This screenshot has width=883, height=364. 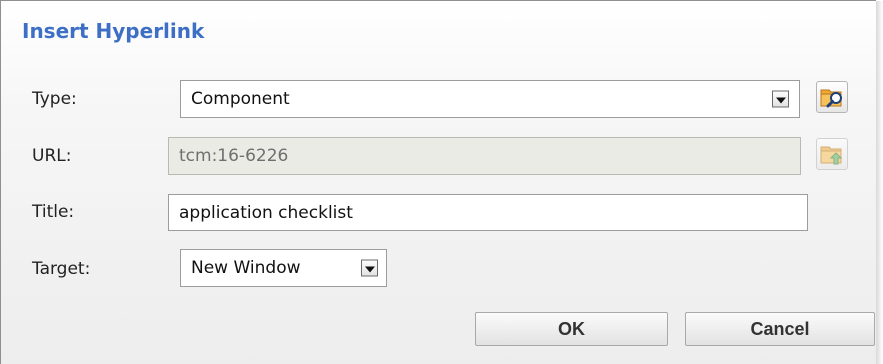 I want to click on title-input: application checklist, so click(x=488, y=212).